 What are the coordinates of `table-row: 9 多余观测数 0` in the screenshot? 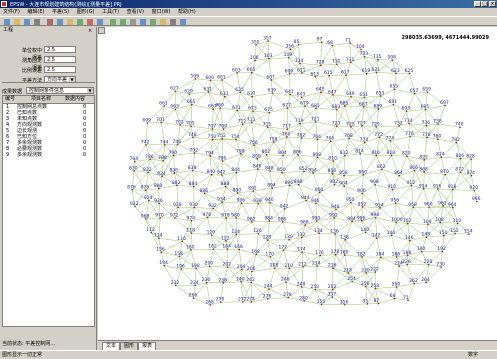 It's located at (48, 155).